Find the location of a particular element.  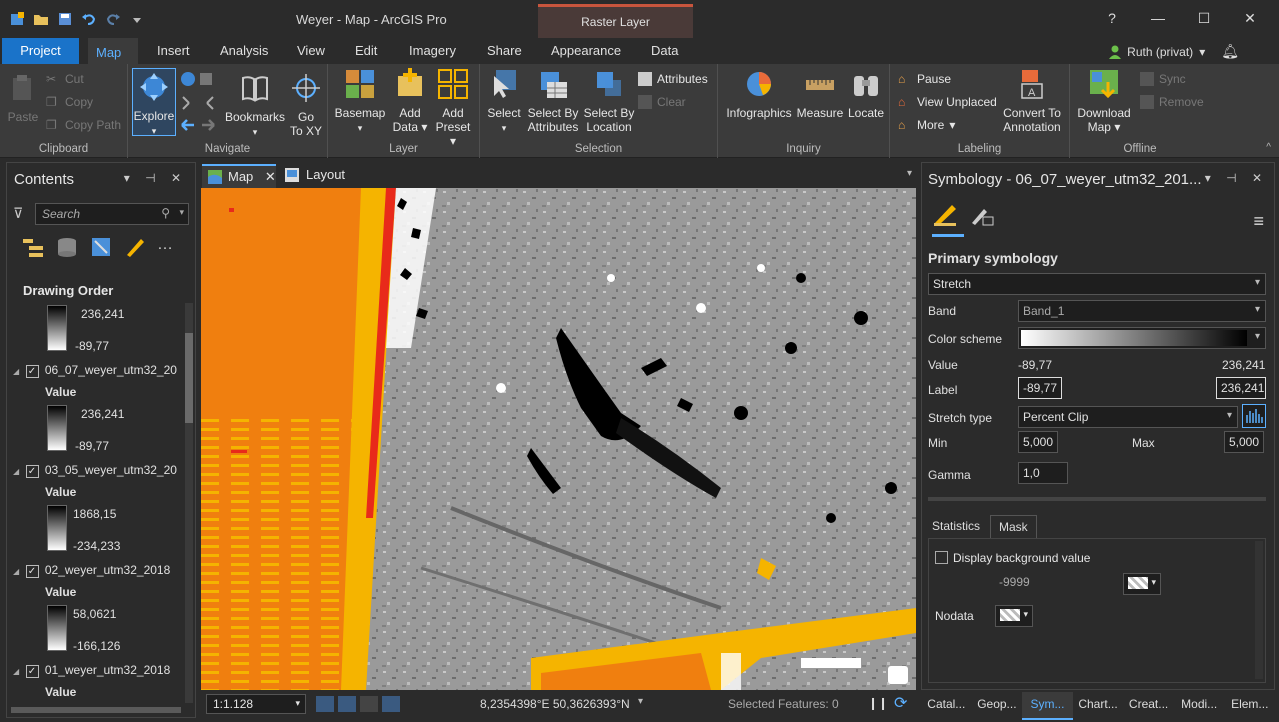

tab-mask: Mask is located at coordinates (1013, 526).